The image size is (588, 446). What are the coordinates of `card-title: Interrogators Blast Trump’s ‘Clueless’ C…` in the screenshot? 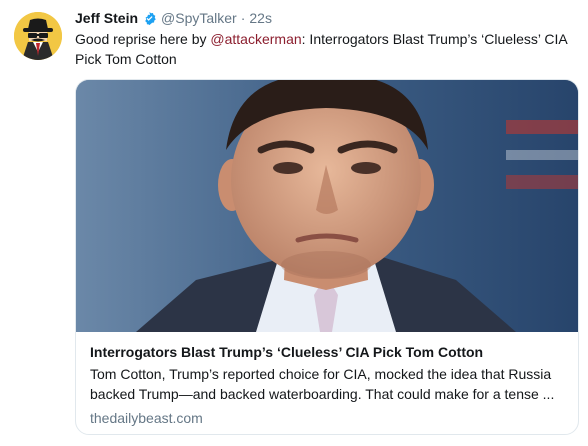 It's located at (330, 352).